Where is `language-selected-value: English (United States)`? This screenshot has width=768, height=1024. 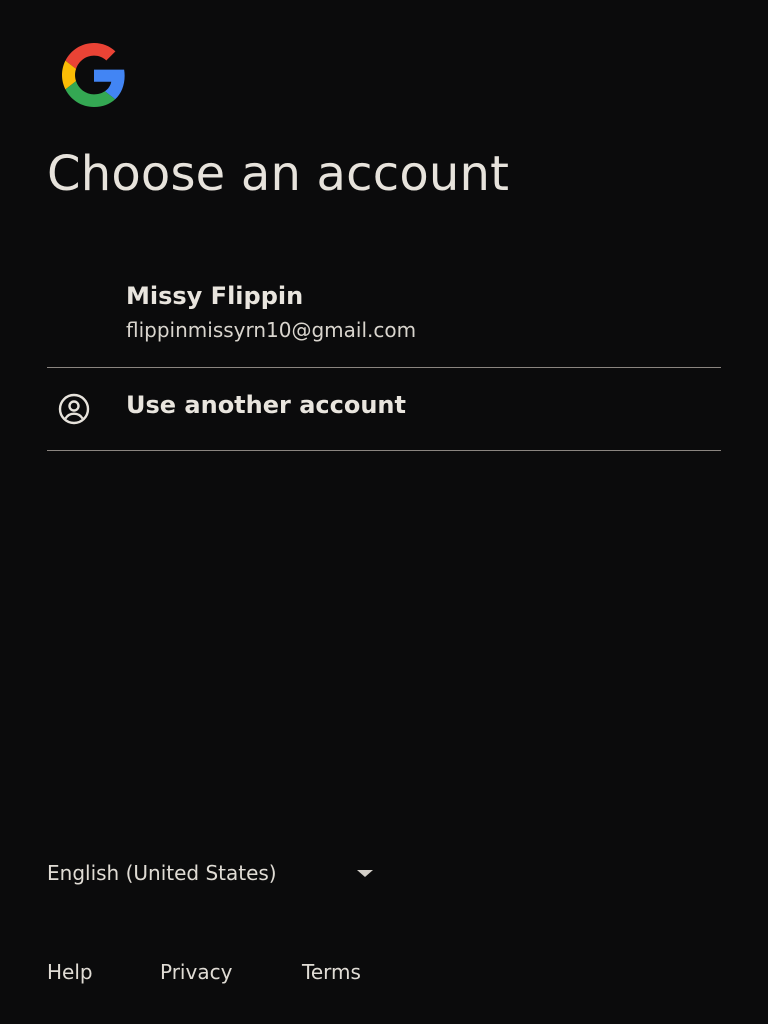
language-selected-value: English (United States) is located at coordinates (162, 873).